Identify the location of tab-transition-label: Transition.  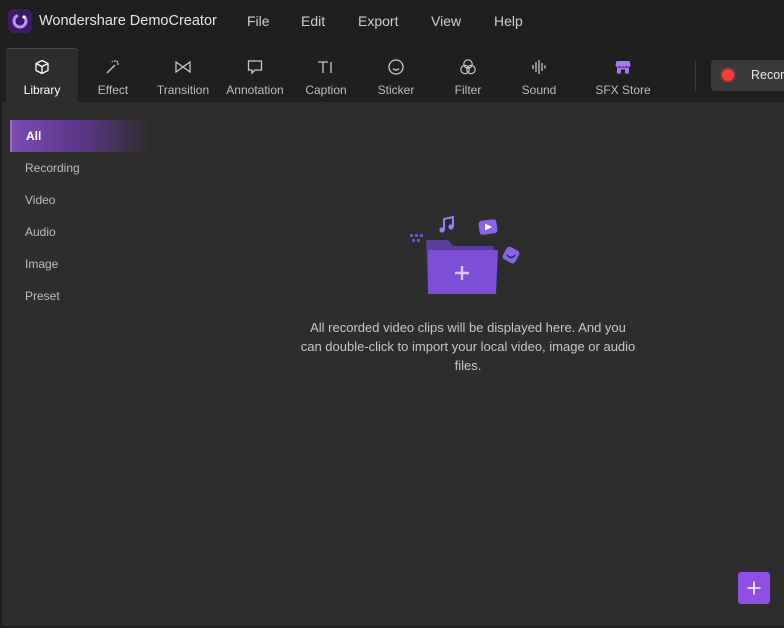
(183, 90).